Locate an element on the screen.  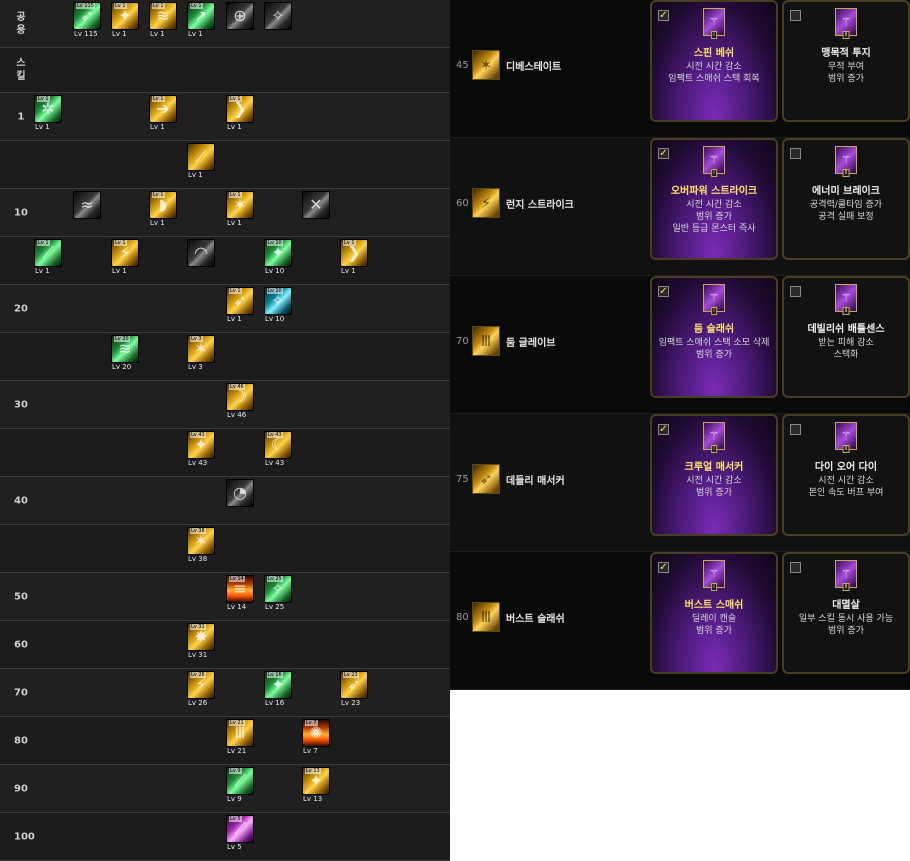
skill-slot: ✲ Lv 1 Lv 1 is located at coordinates (48, 115).